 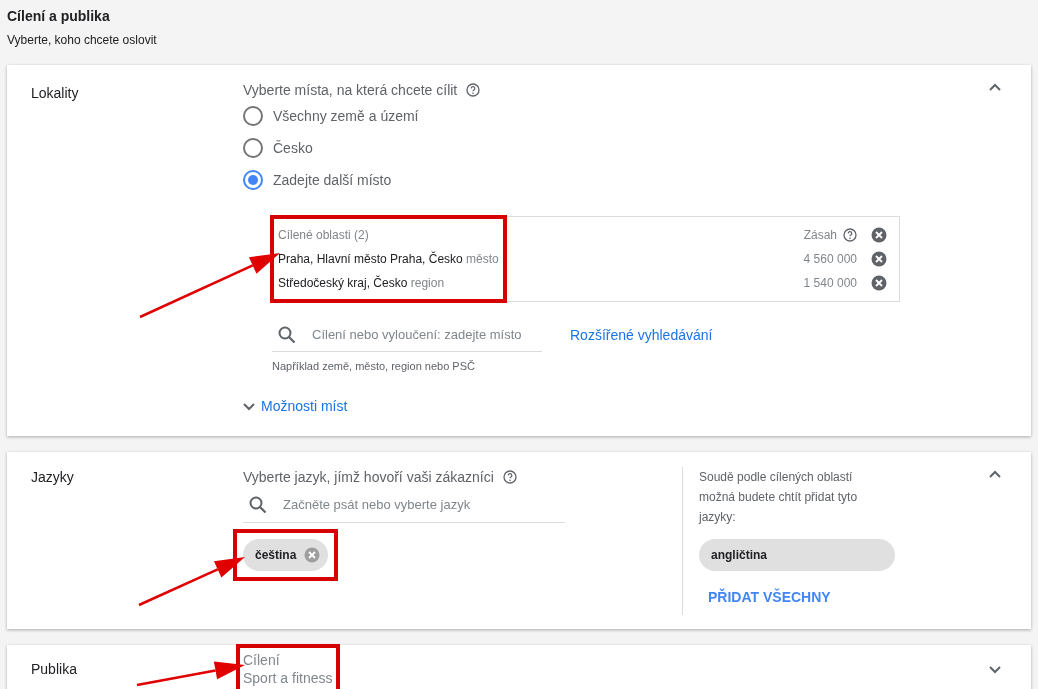 I want to click on add-all-button: PŘIDAT VŠECHNY, so click(x=769, y=597).